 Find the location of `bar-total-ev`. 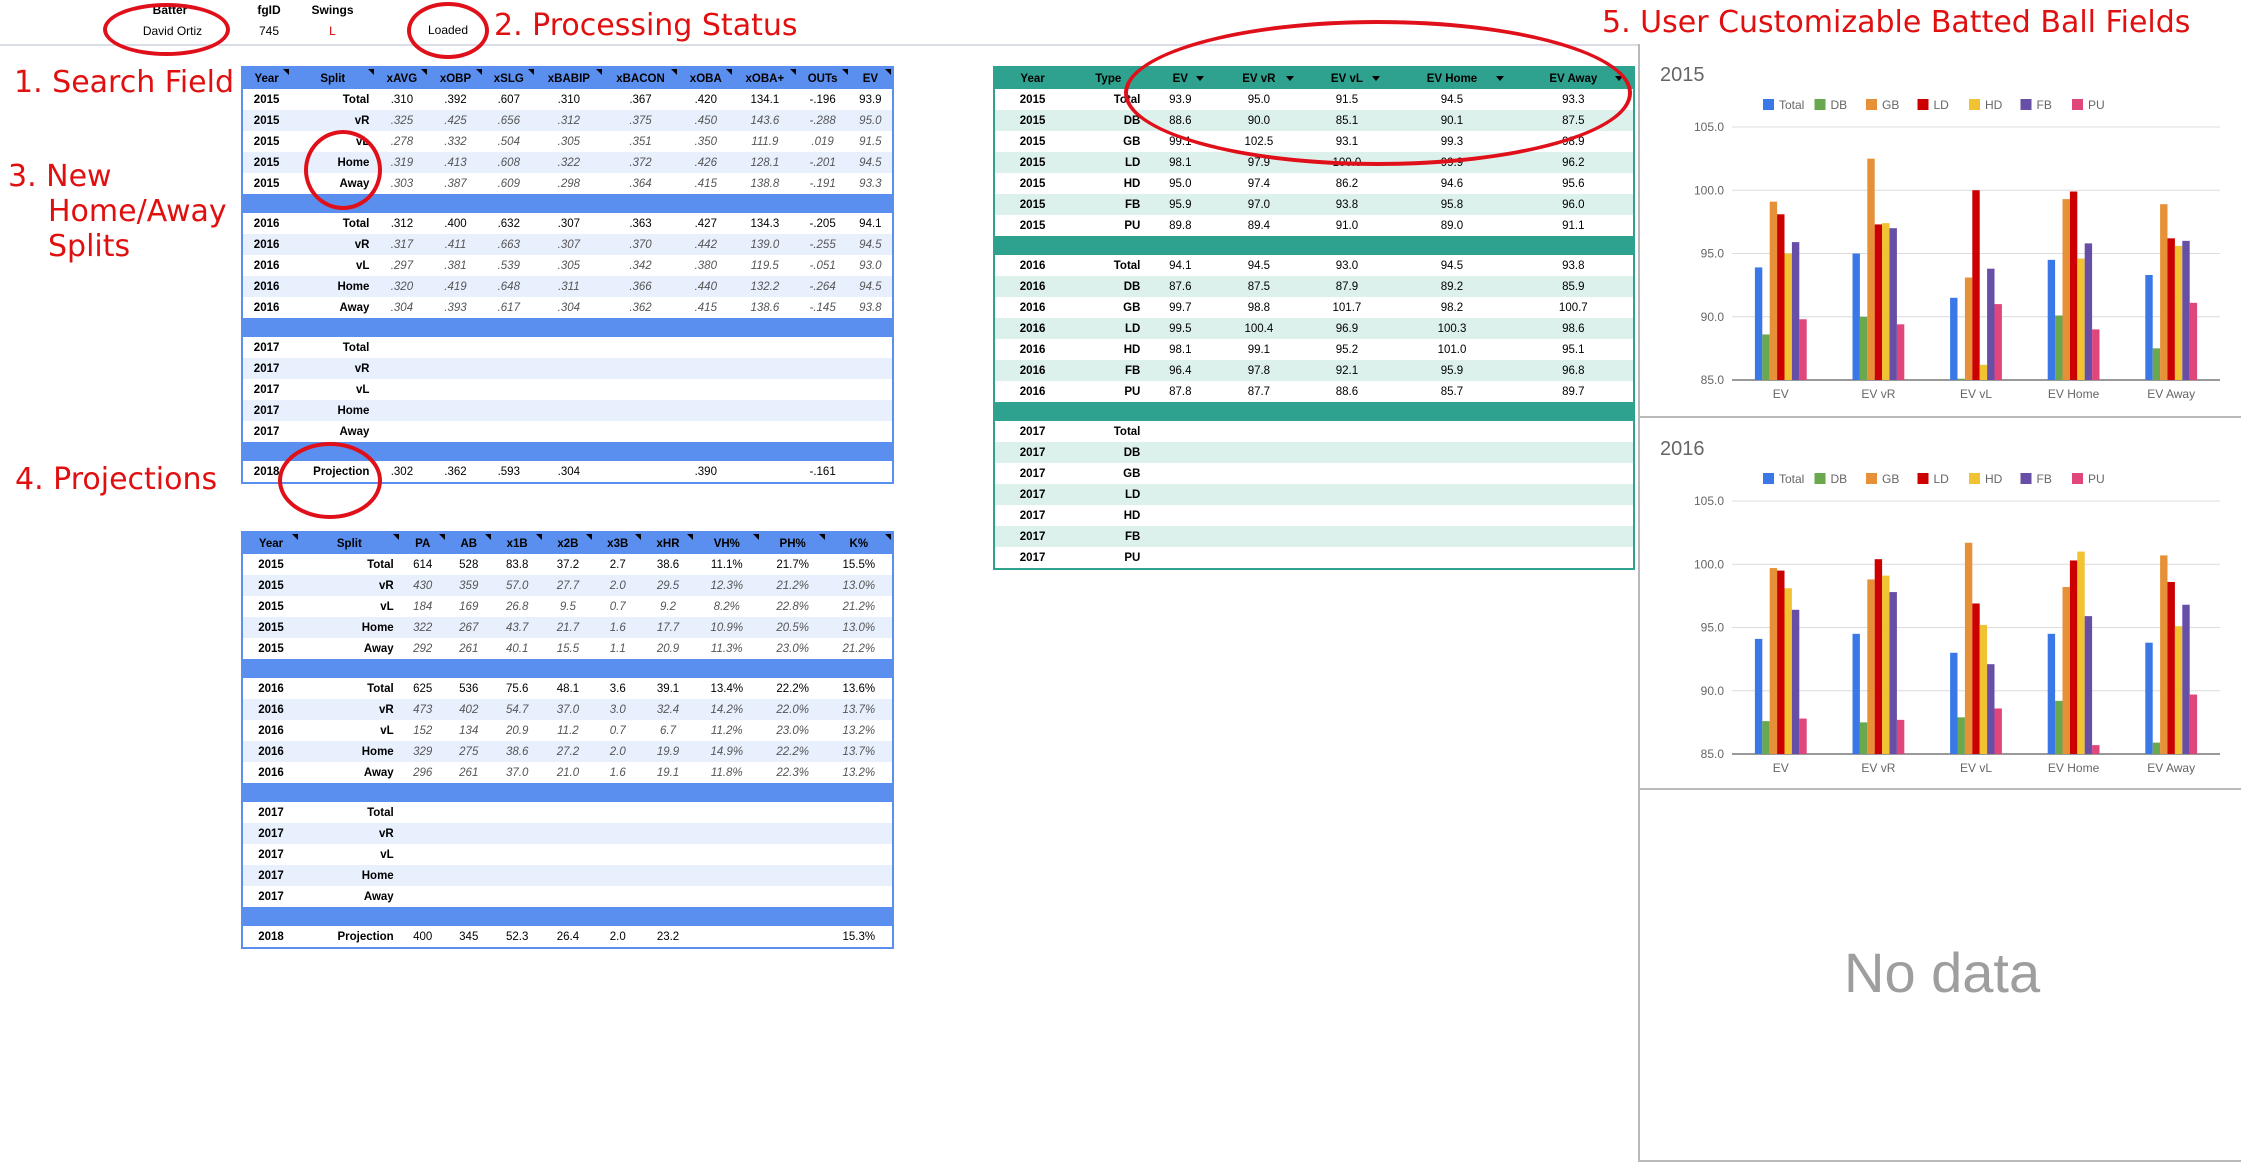

bar-total-ev is located at coordinates (1758, 323).